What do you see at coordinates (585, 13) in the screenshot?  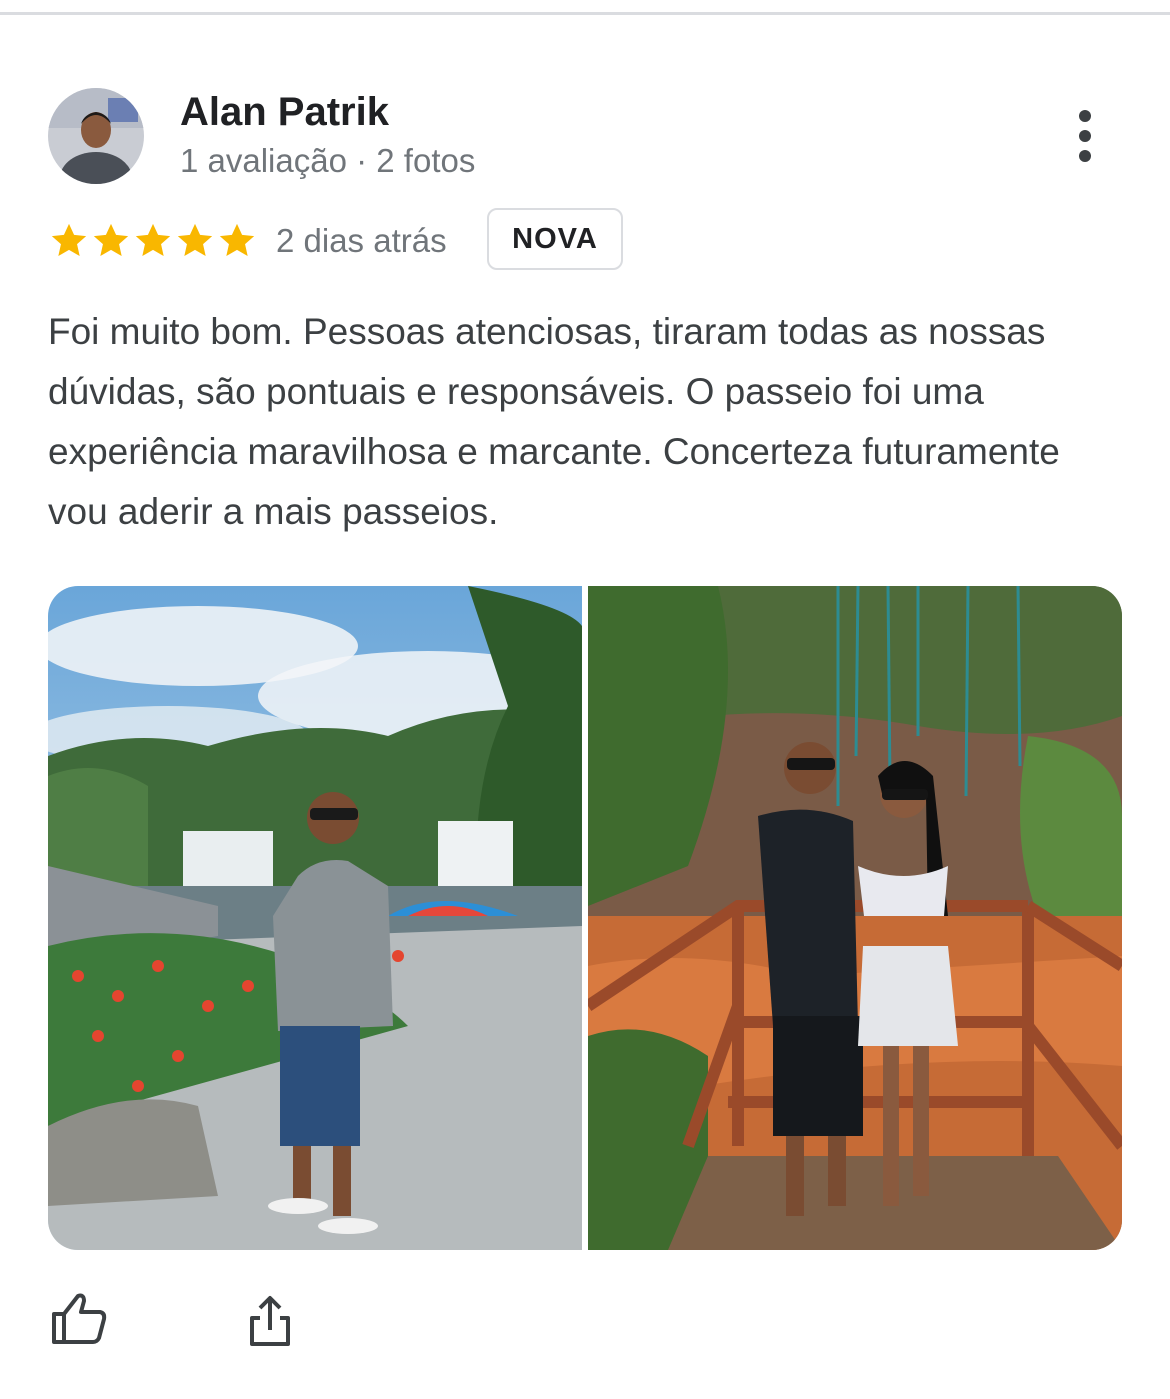 I see `top-divider` at bounding box center [585, 13].